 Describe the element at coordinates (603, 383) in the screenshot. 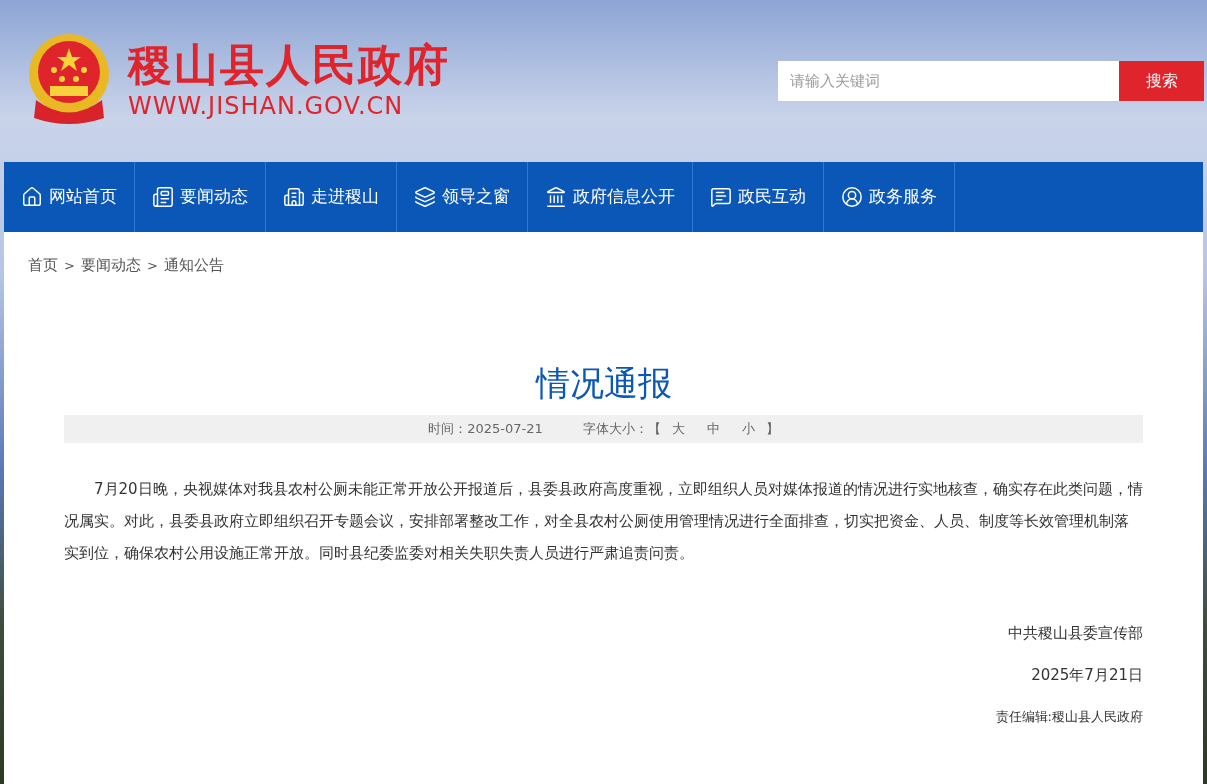

I see `article-title: 情况通报` at that location.